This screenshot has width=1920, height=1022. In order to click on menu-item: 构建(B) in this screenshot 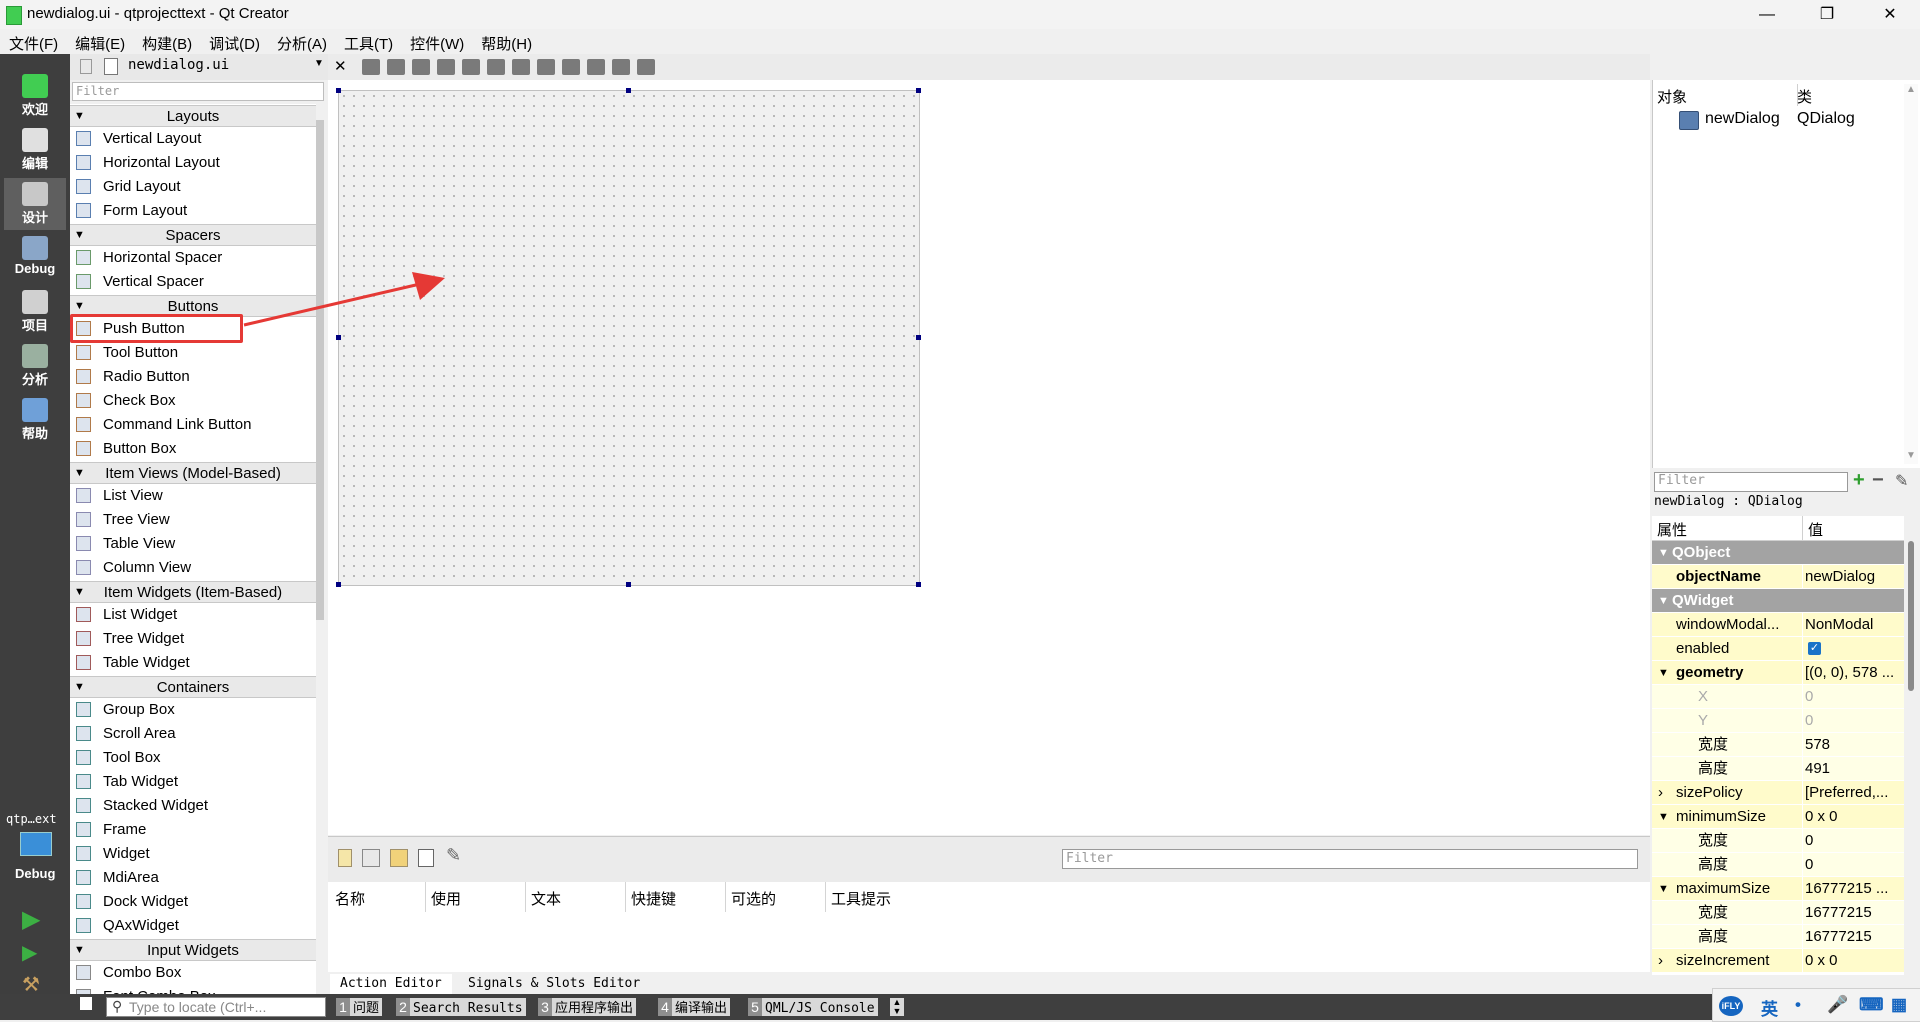, I will do `click(166, 41)`.